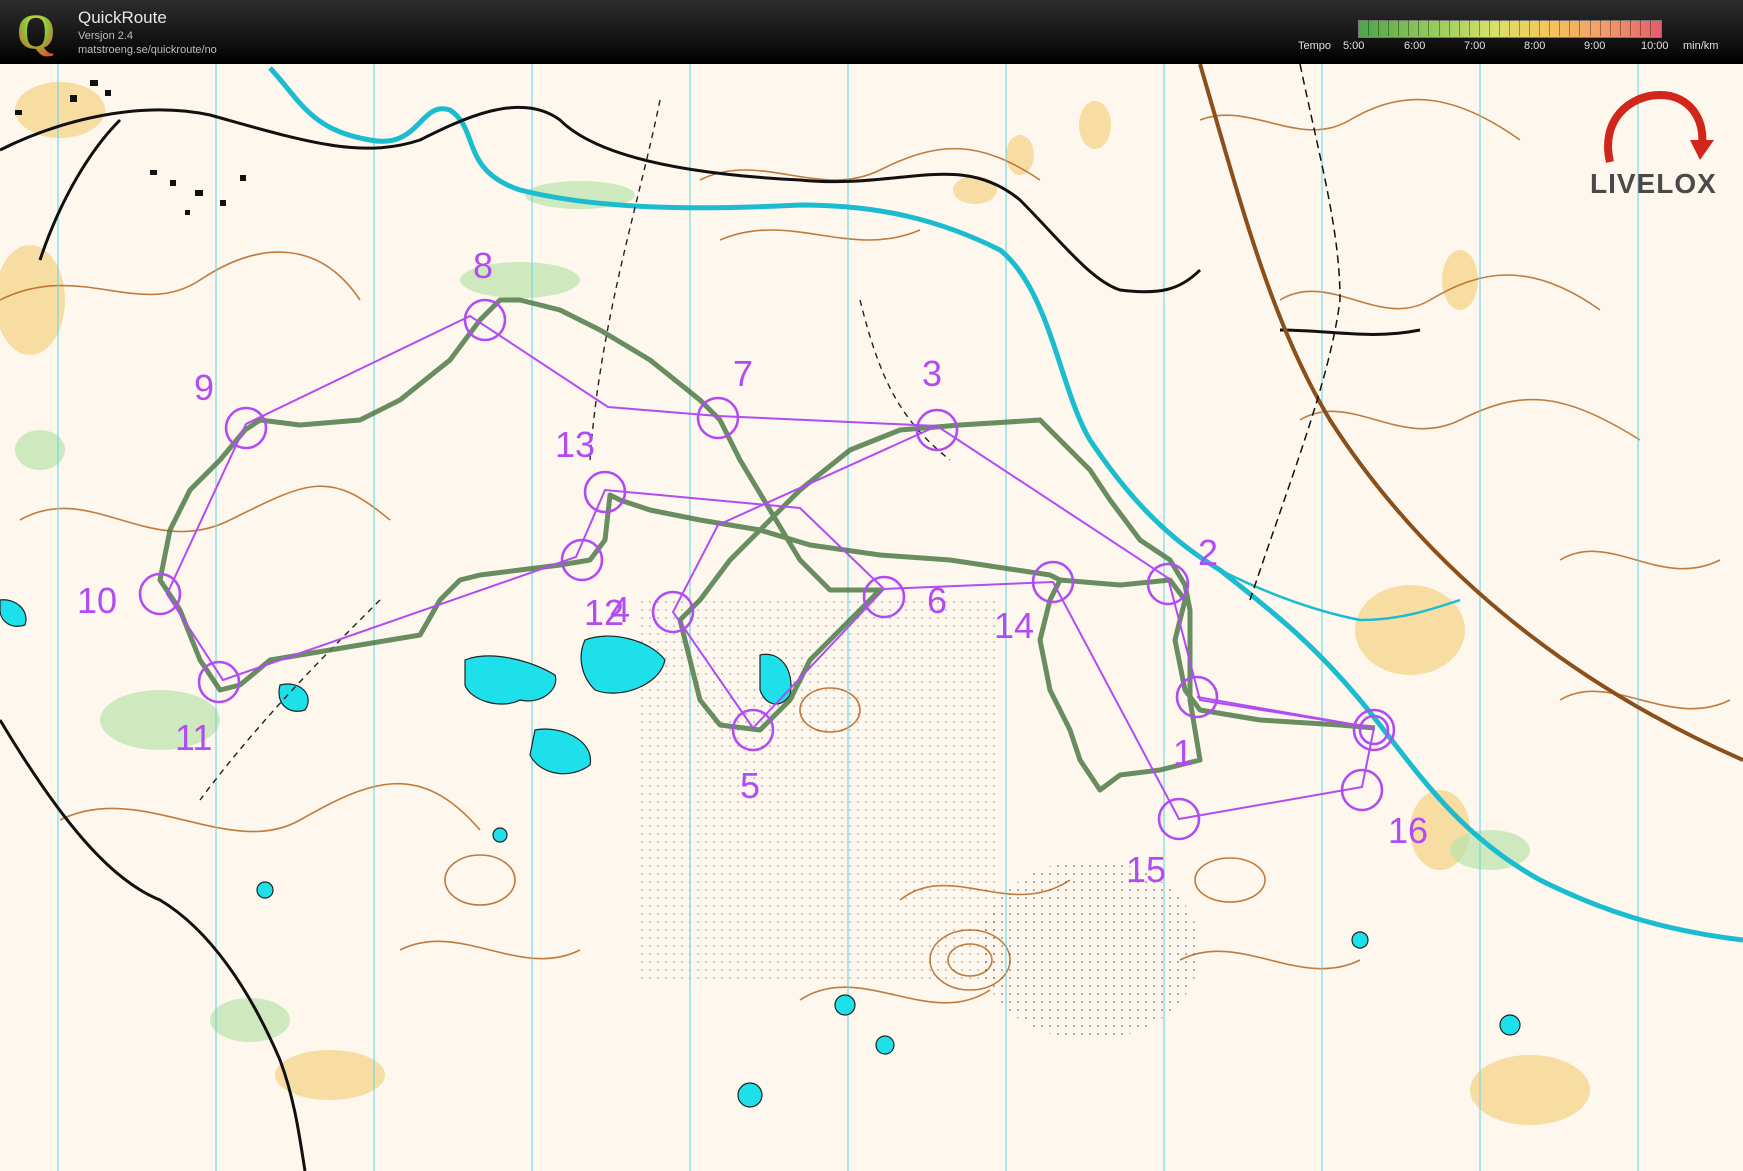 The width and height of the screenshot is (1743, 1171). What do you see at coordinates (106, 36) in the screenshot?
I see `app-version: Versjon 2.4` at bounding box center [106, 36].